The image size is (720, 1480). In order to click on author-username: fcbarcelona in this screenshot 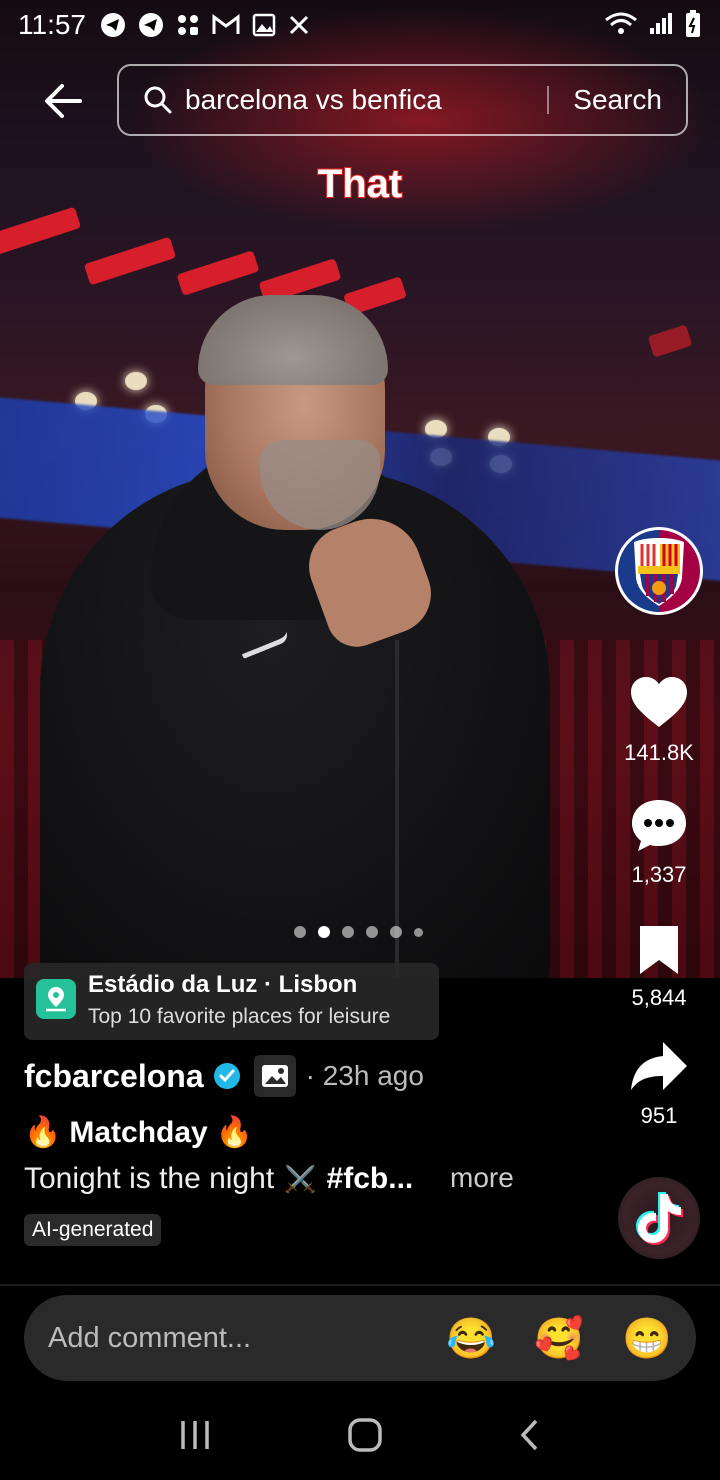, I will do `click(114, 1076)`.